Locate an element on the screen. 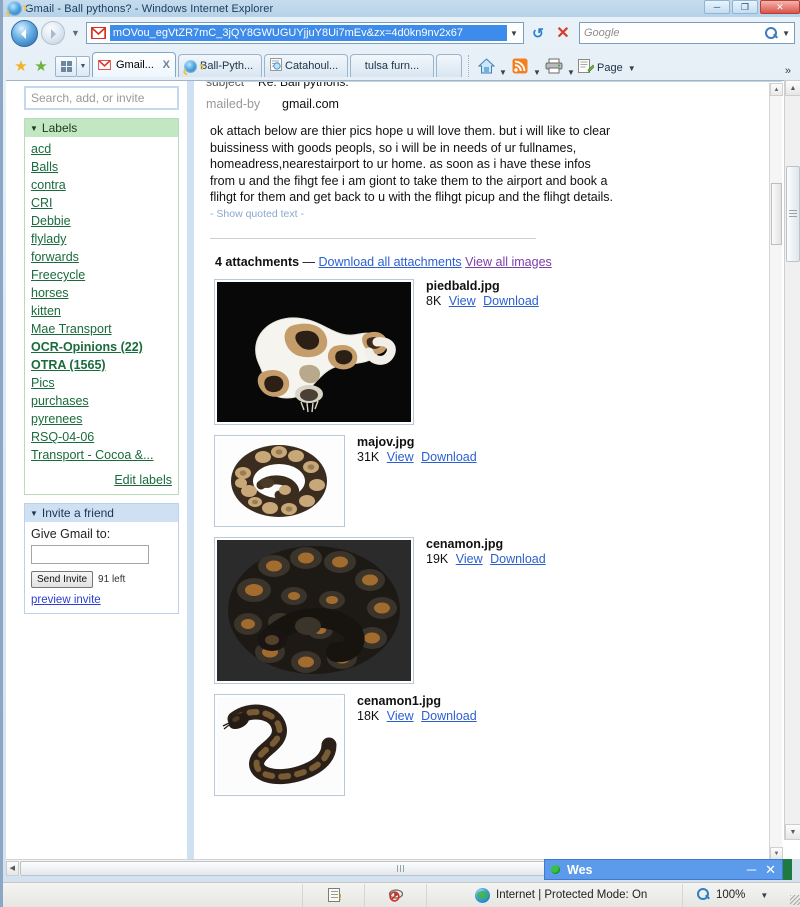  rss-feed-icon is located at coordinates (520, 66).